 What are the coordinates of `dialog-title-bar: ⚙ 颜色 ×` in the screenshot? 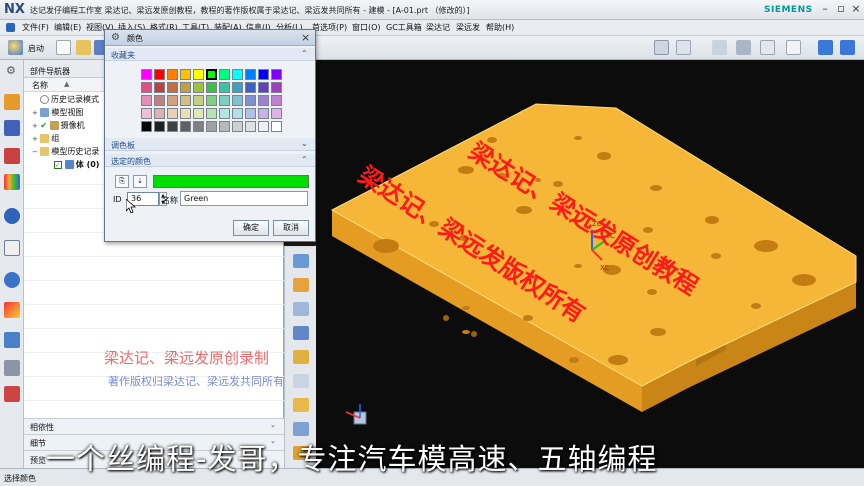 It's located at (210, 38).